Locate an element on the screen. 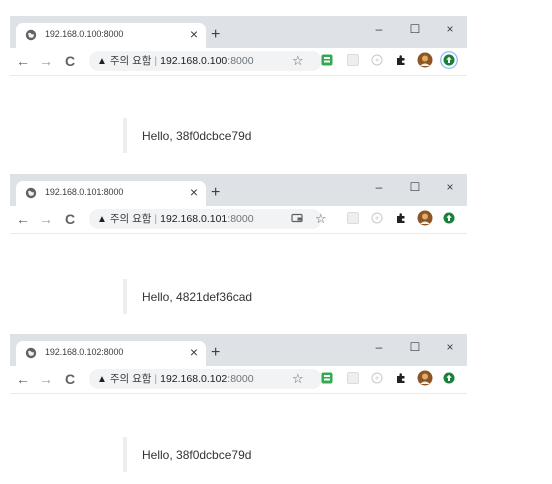 Image resolution: width=552 pixels, height=484 pixels. tab-strip: 192.168.0.100:8000 × + – ☐ × is located at coordinates (238, 32).